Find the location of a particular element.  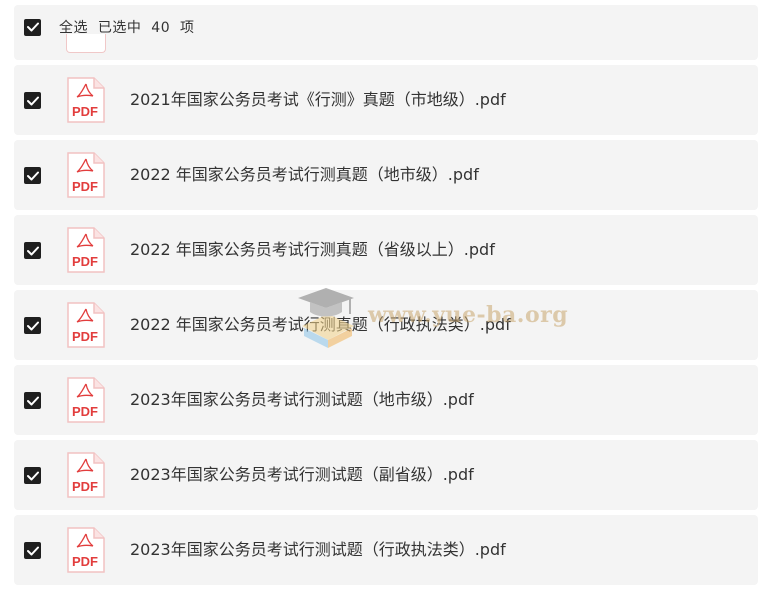

selected-count-label: 全选 已选中 40 项 is located at coordinates (127, 28).